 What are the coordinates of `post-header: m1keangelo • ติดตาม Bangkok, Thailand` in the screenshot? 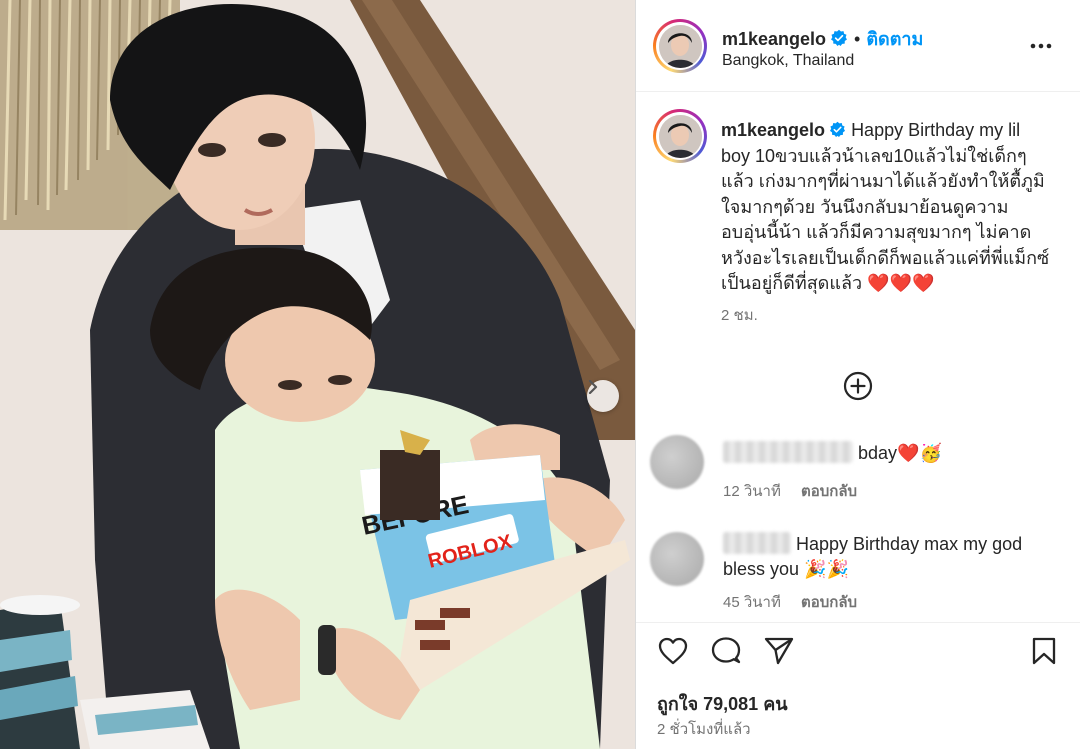 It's located at (858, 46).